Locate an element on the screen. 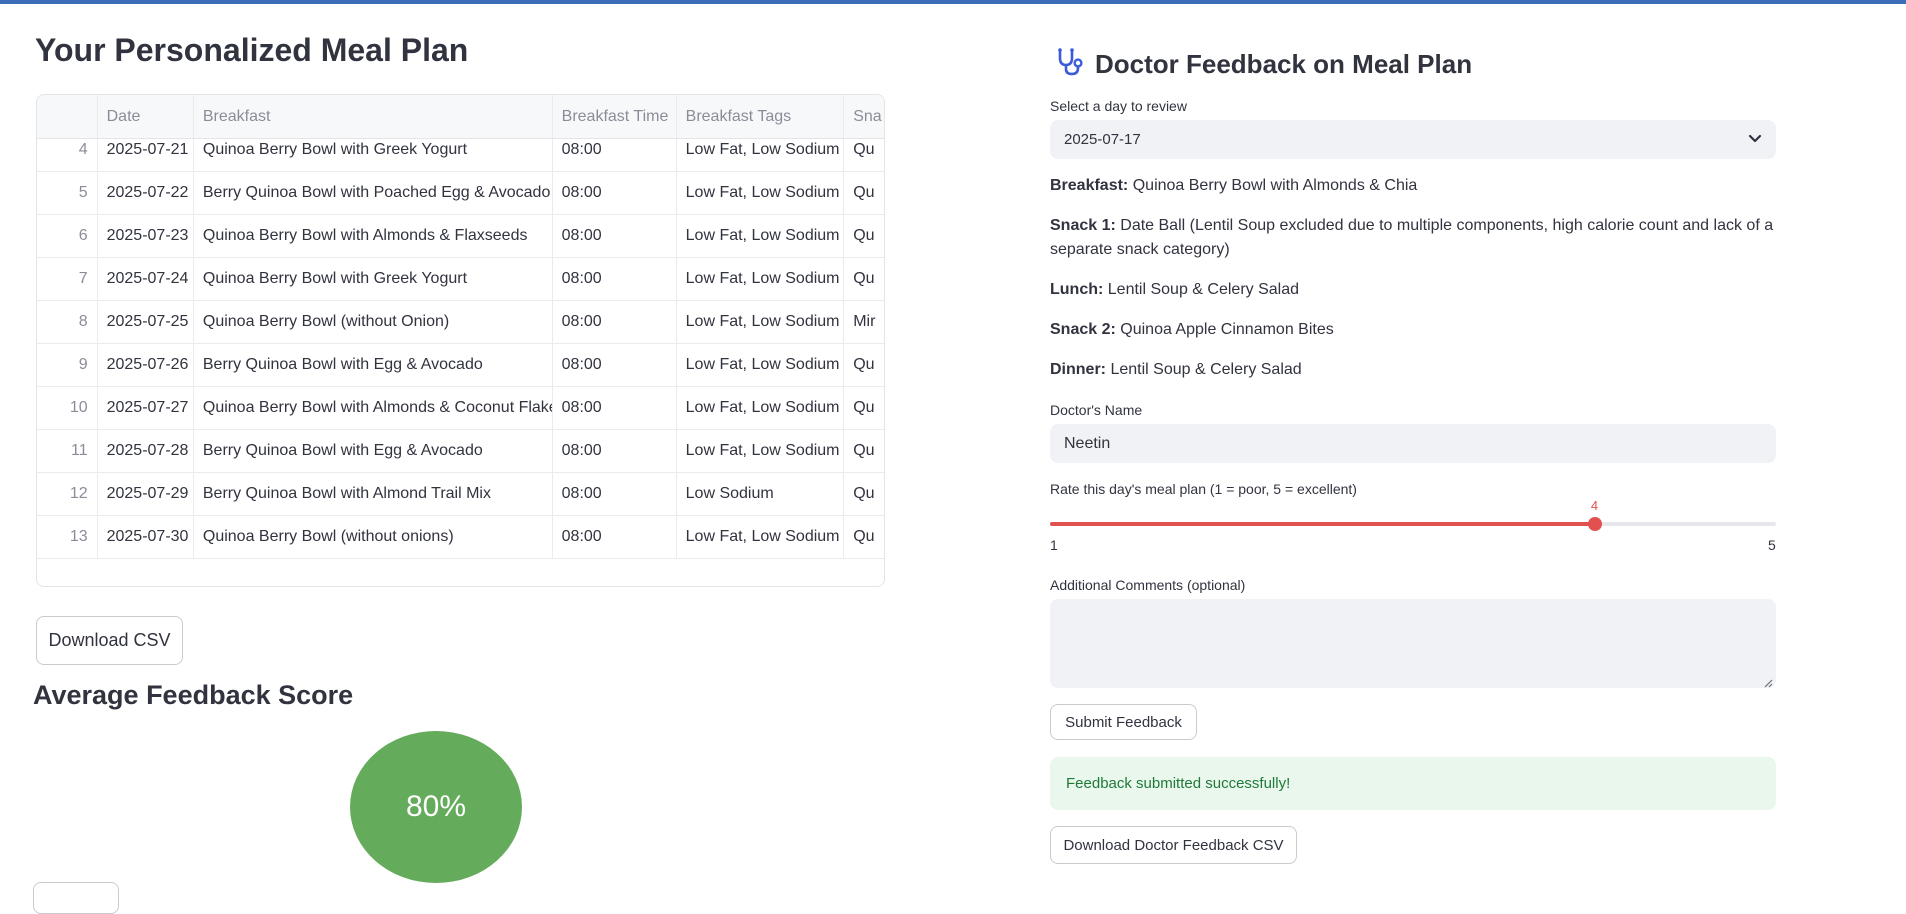 The height and width of the screenshot is (914, 1906). cell-snack: Mir is located at coordinates (864, 322).